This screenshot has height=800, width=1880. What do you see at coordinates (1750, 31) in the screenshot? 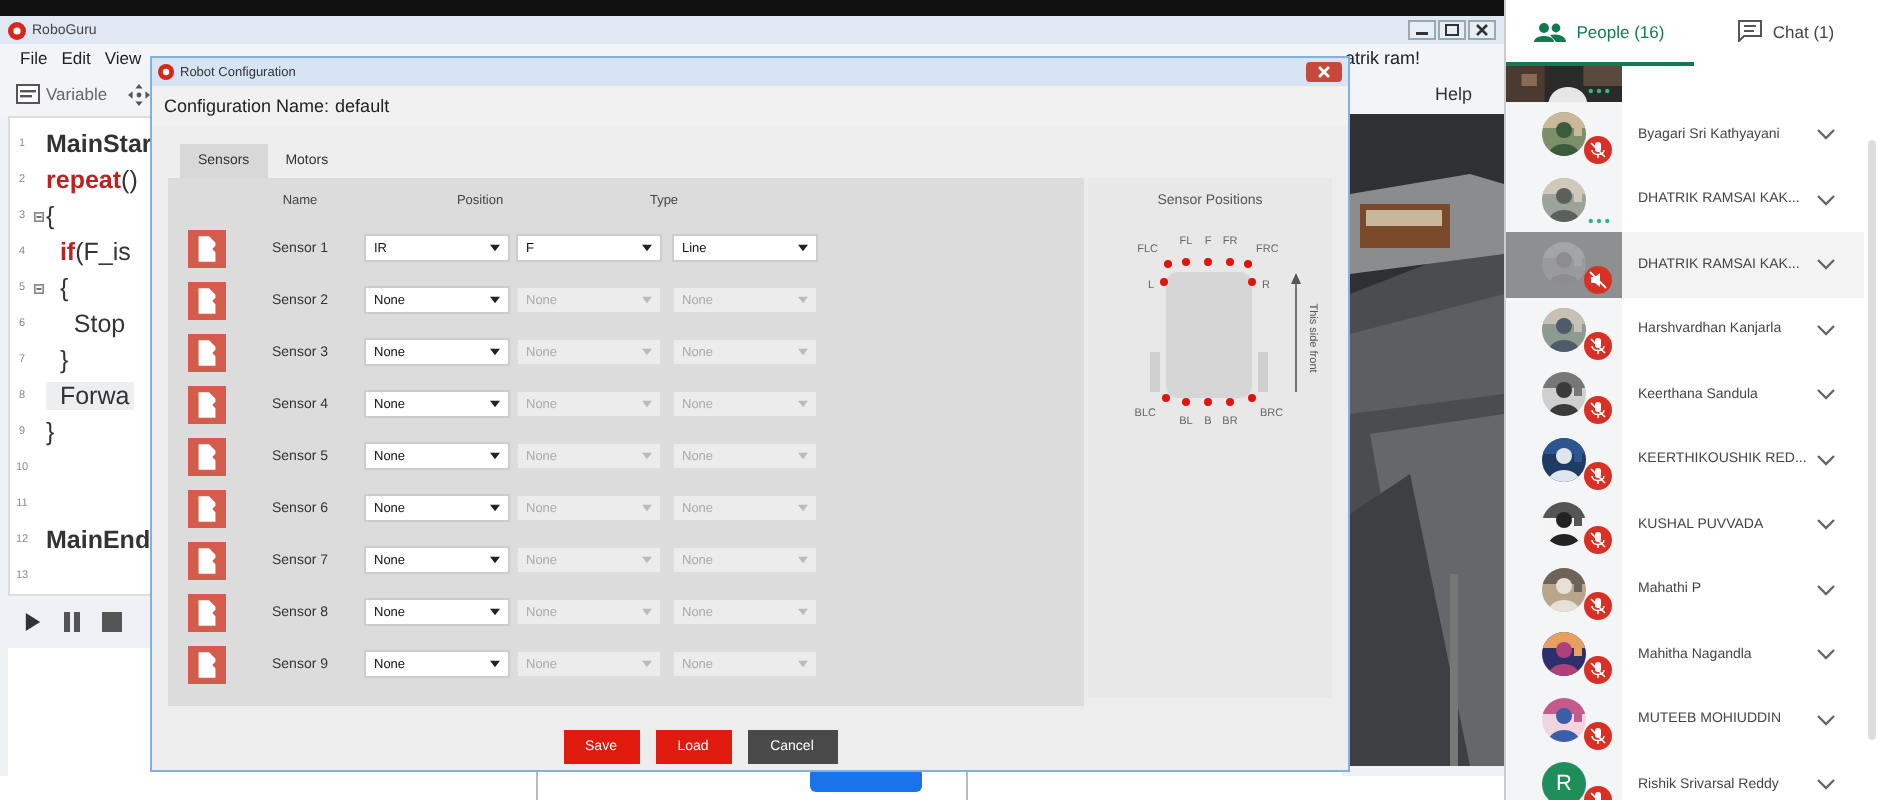
I see `chat-icon` at bounding box center [1750, 31].